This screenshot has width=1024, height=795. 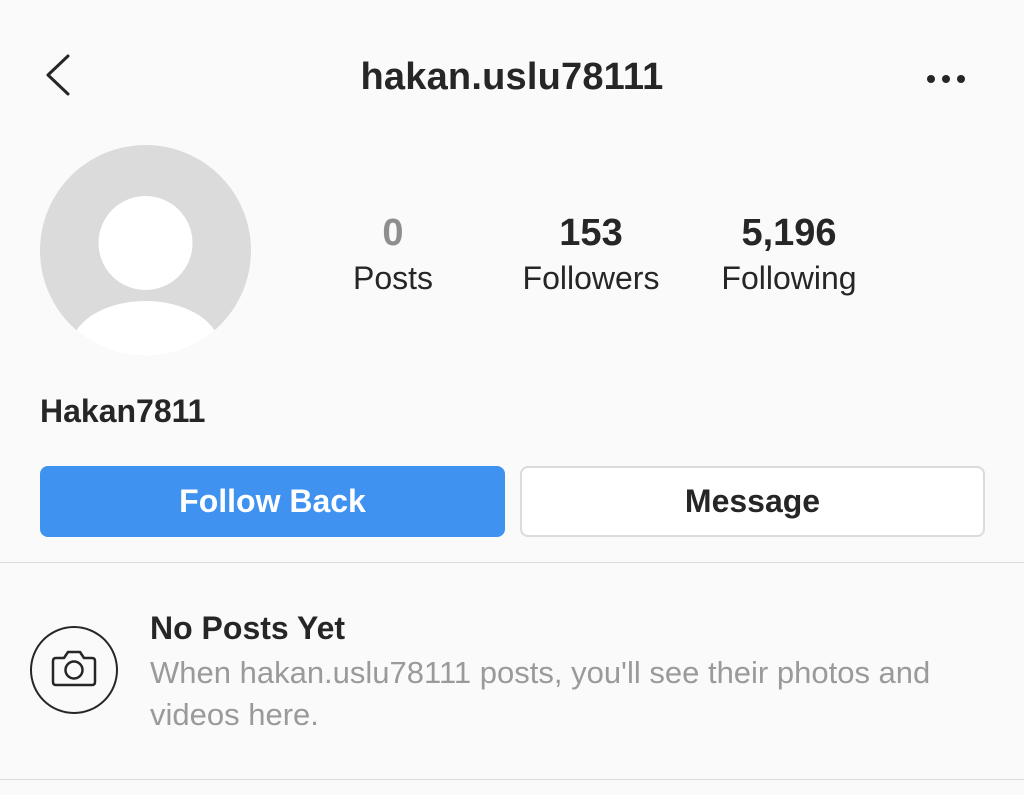 What do you see at coordinates (248, 628) in the screenshot?
I see `empty-state-title: No Posts Yet` at bounding box center [248, 628].